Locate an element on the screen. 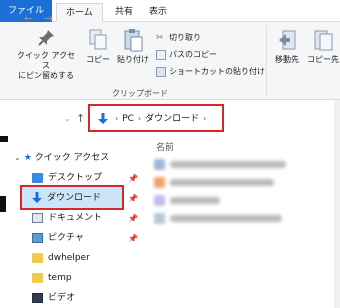 This screenshot has width=340, height=308. pin-to-quick-access-button: クイック アクセス にピン留めする is located at coordinates (46, 54).